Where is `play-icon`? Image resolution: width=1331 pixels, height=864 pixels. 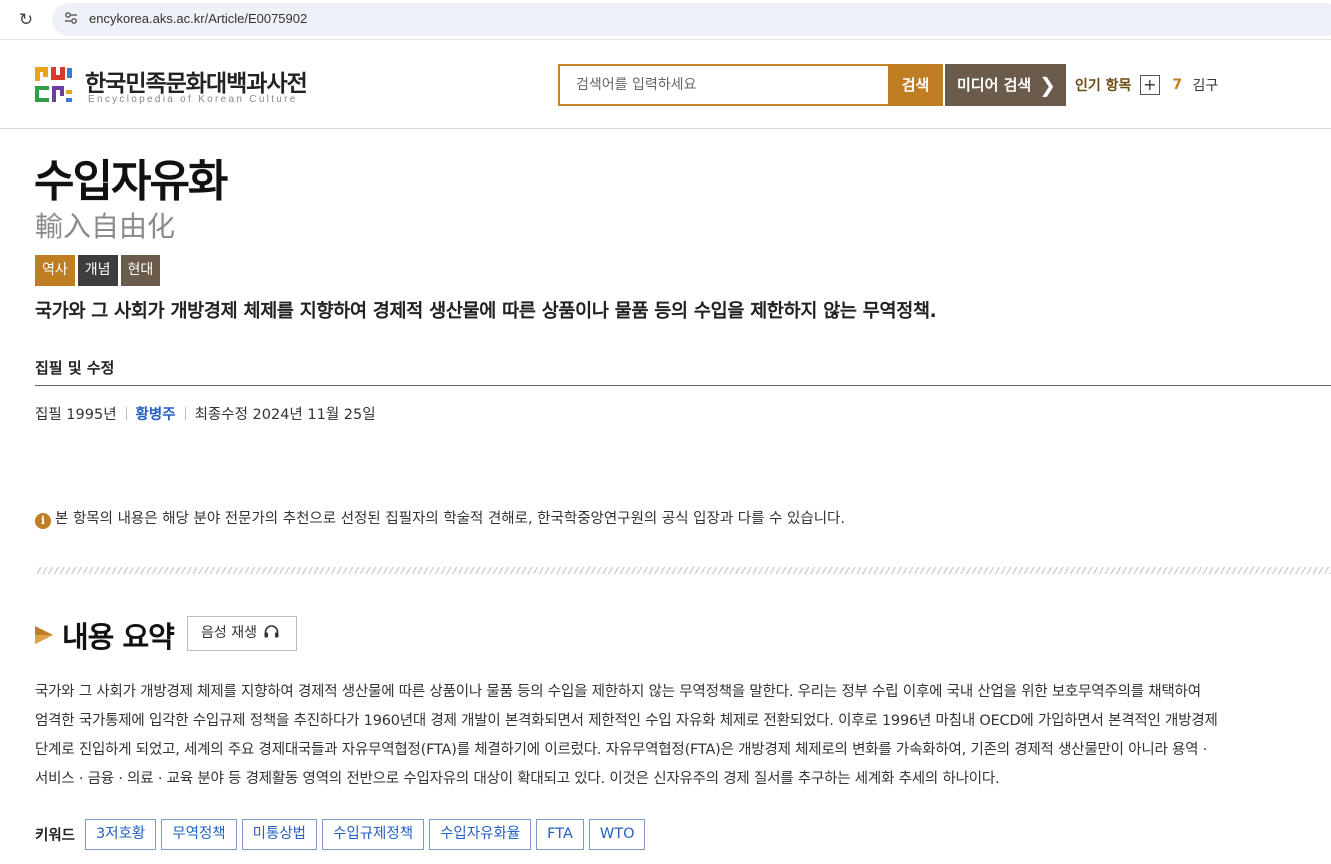
play-icon is located at coordinates (44, 635).